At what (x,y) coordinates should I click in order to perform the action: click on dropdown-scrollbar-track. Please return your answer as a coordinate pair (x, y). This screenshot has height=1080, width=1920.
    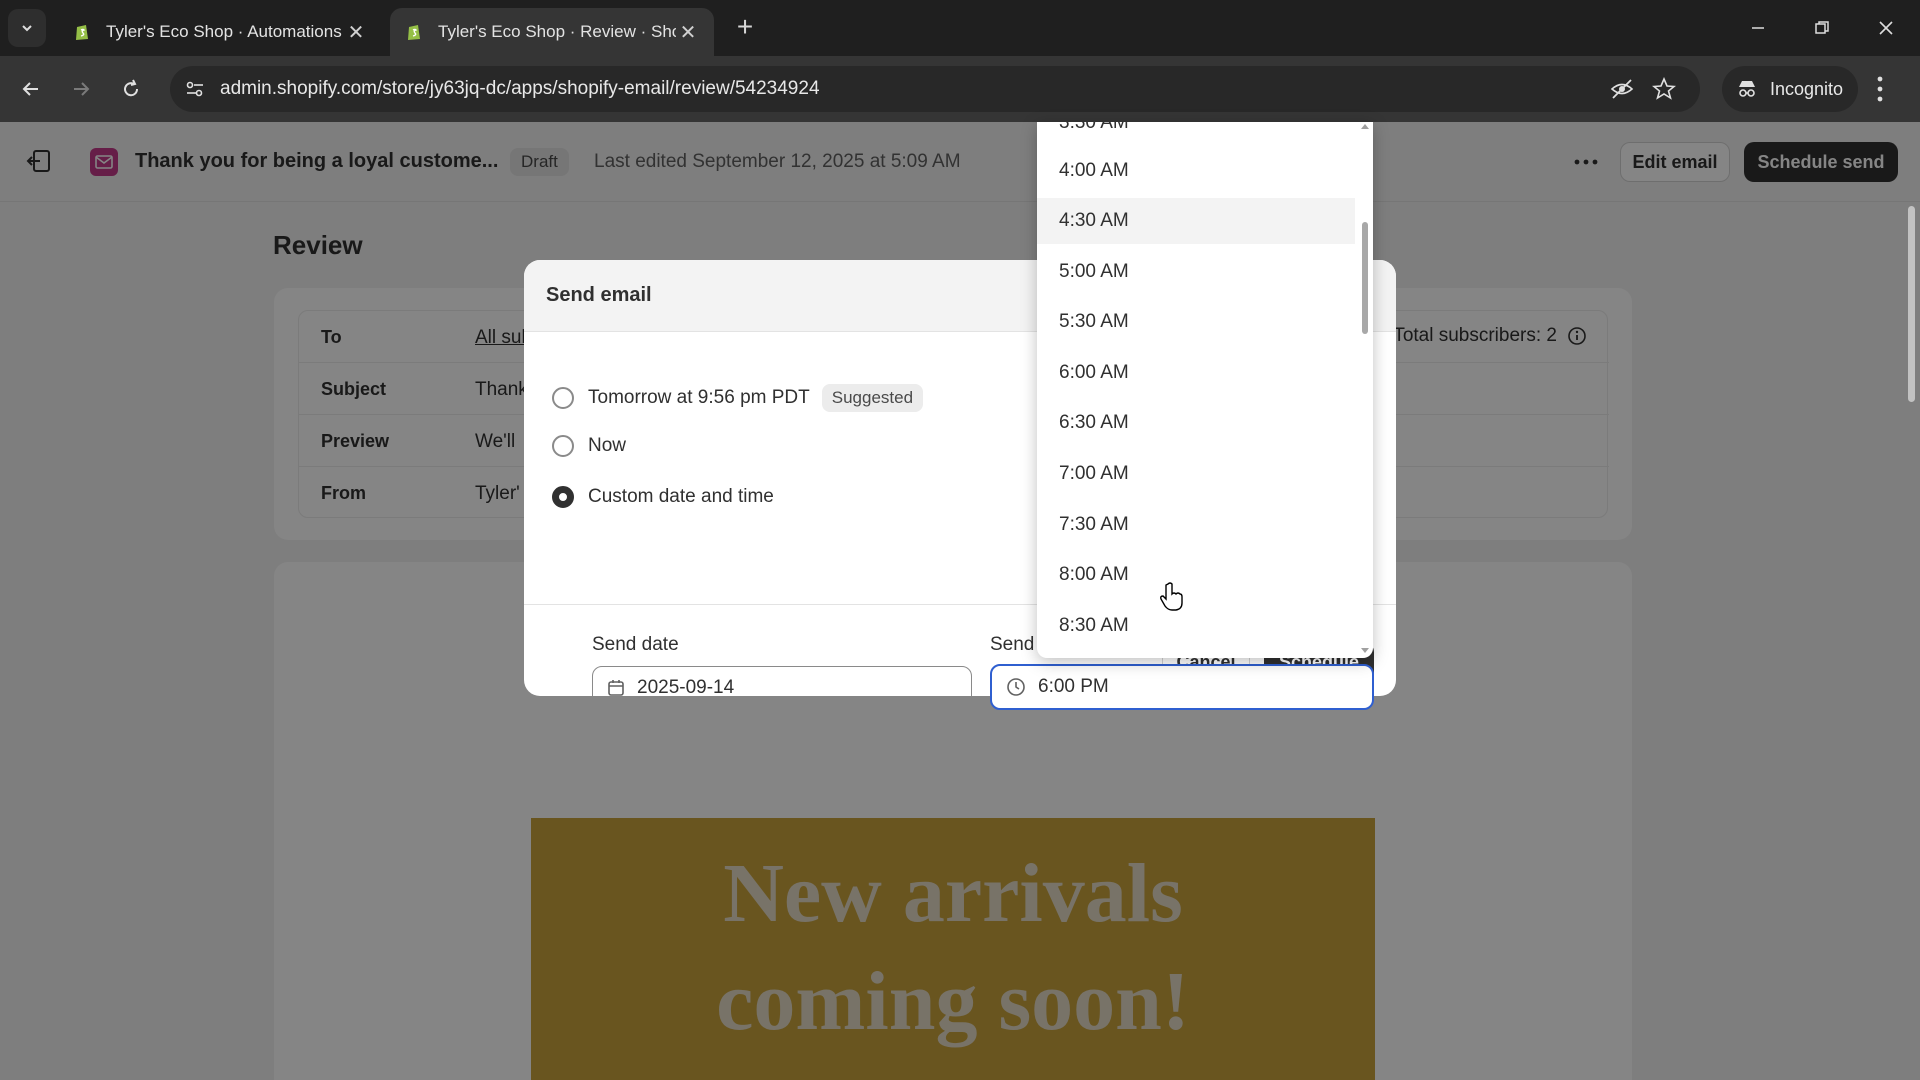
    Looking at the image, I should click on (1367, 390).